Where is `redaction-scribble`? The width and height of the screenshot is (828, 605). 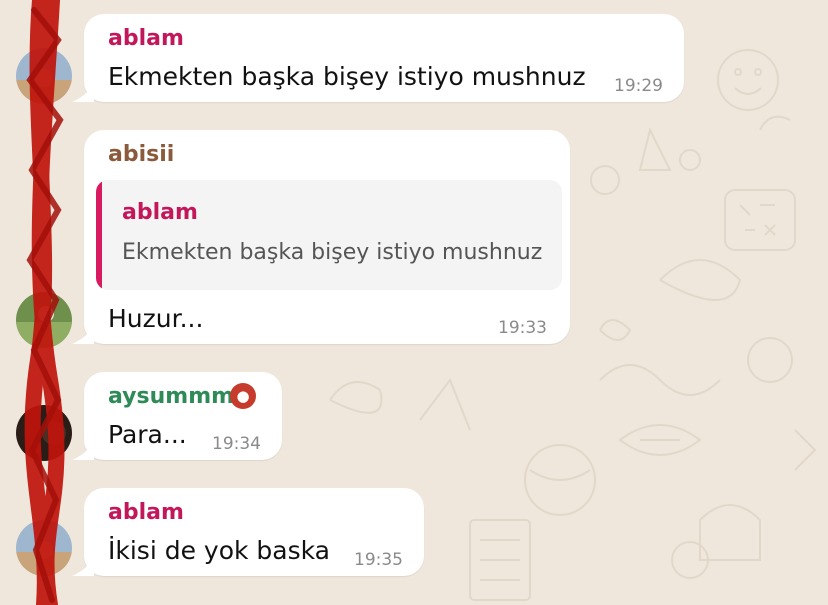
redaction-scribble is located at coordinates (44, 302).